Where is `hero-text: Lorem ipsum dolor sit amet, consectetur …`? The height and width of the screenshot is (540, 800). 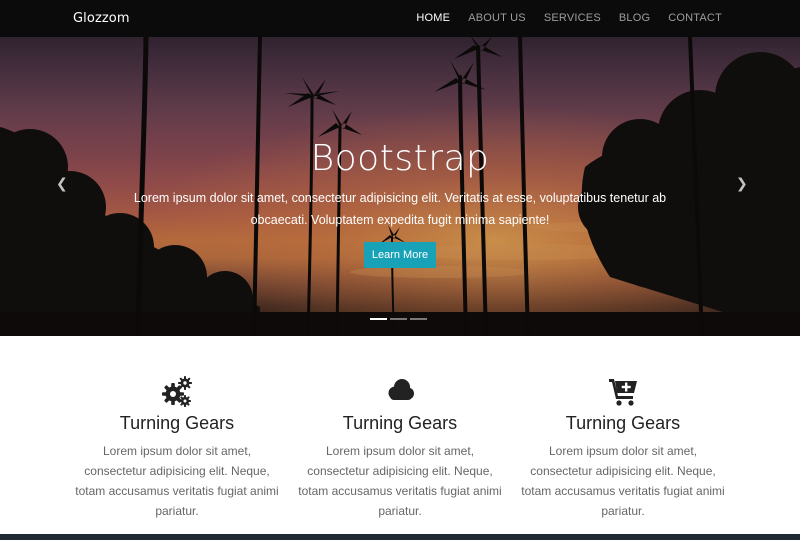
hero-text: Lorem ipsum dolor sit amet, consectetur … is located at coordinates (400, 209).